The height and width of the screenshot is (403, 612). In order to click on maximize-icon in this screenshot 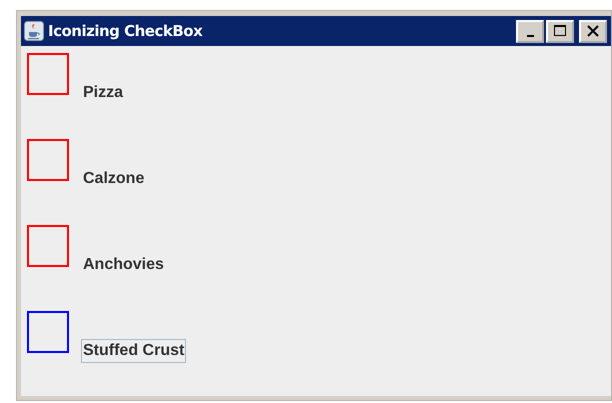, I will do `click(560, 31)`.